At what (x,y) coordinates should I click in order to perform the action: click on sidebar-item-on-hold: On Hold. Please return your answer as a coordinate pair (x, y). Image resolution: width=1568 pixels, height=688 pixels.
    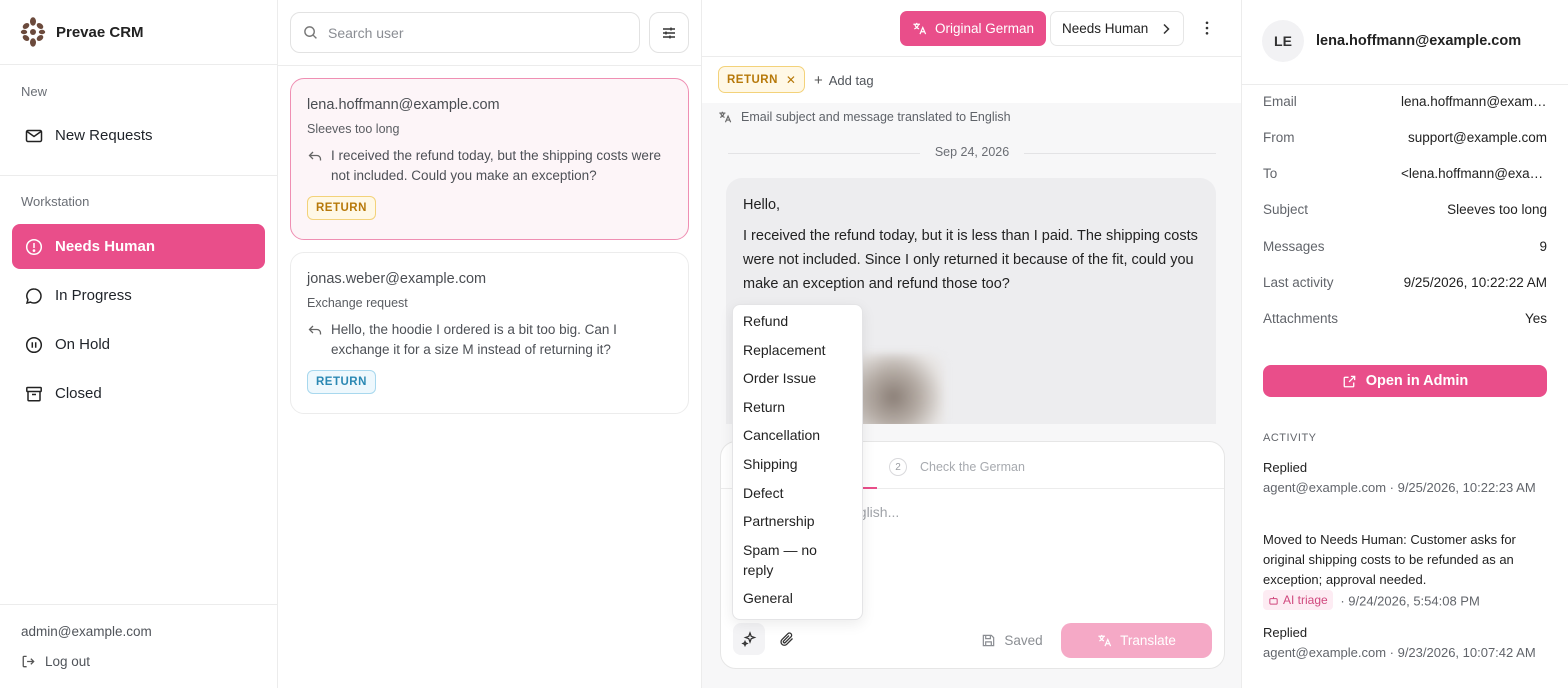
    Looking at the image, I should click on (138, 344).